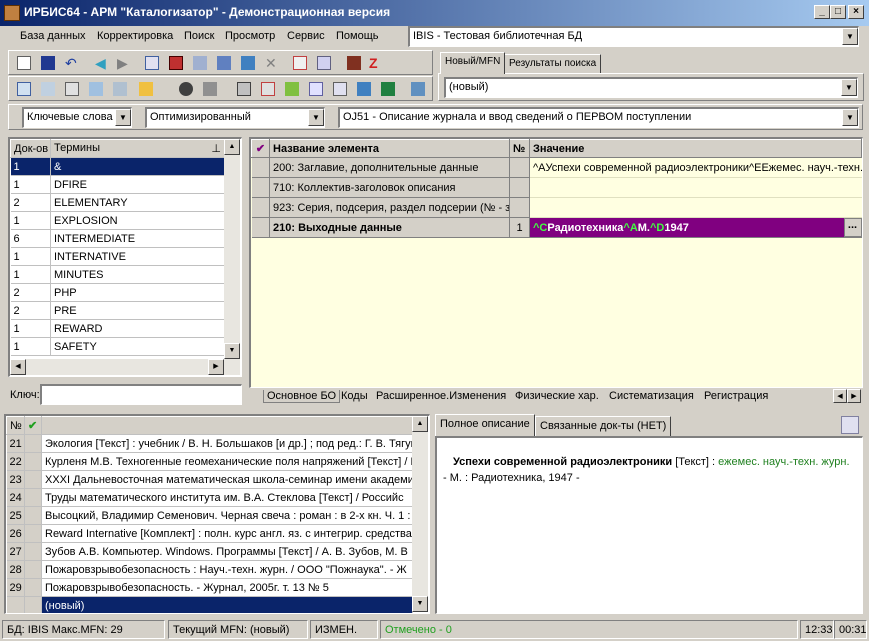  What do you see at coordinates (354, 396) in the screenshot?
I see `tab-codes: Коды` at bounding box center [354, 396].